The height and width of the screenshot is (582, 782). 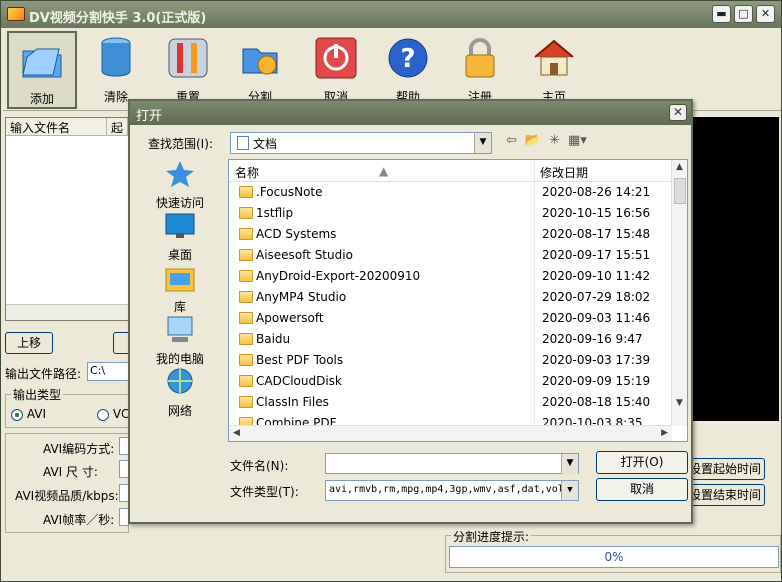 I want to click on minimize-button: ▬, so click(x=721, y=14).